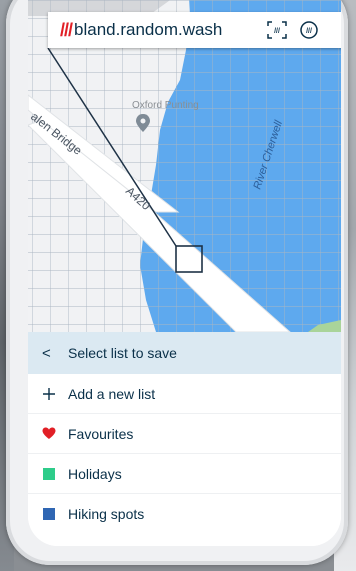 This screenshot has height=571, width=356. Describe the element at coordinates (184, 513) in the screenshot. I see `list-item-hiking-spots: Hiking spots` at that location.